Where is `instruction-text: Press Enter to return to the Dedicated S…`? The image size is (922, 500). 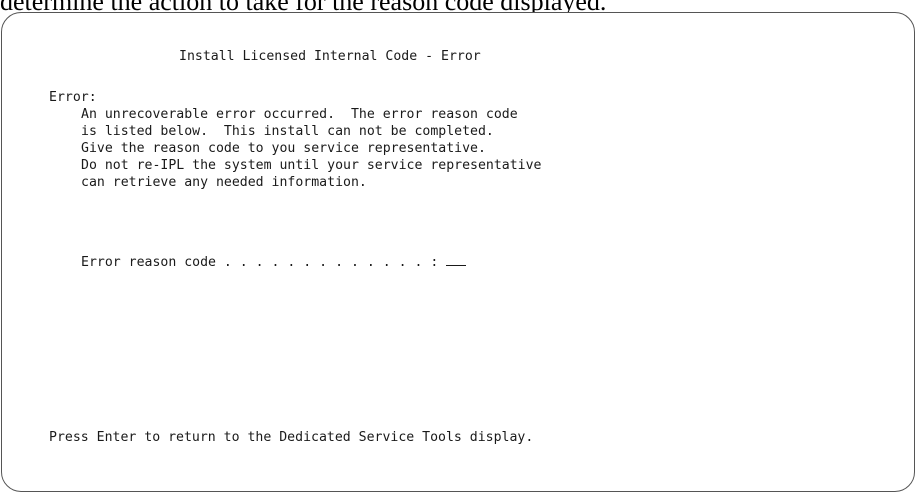
instruction-text: Press Enter to return to the Dedicated S… is located at coordinates (291, 437).